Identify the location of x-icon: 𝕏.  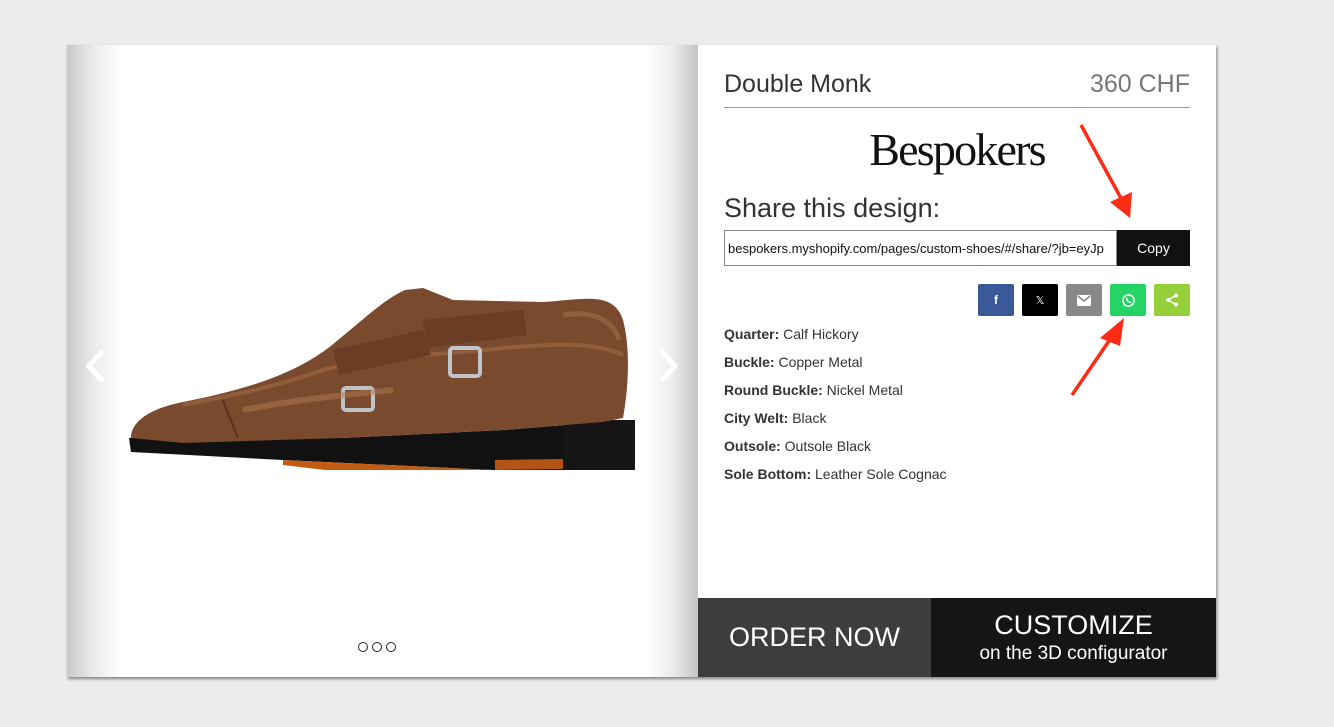
(1040, 300).